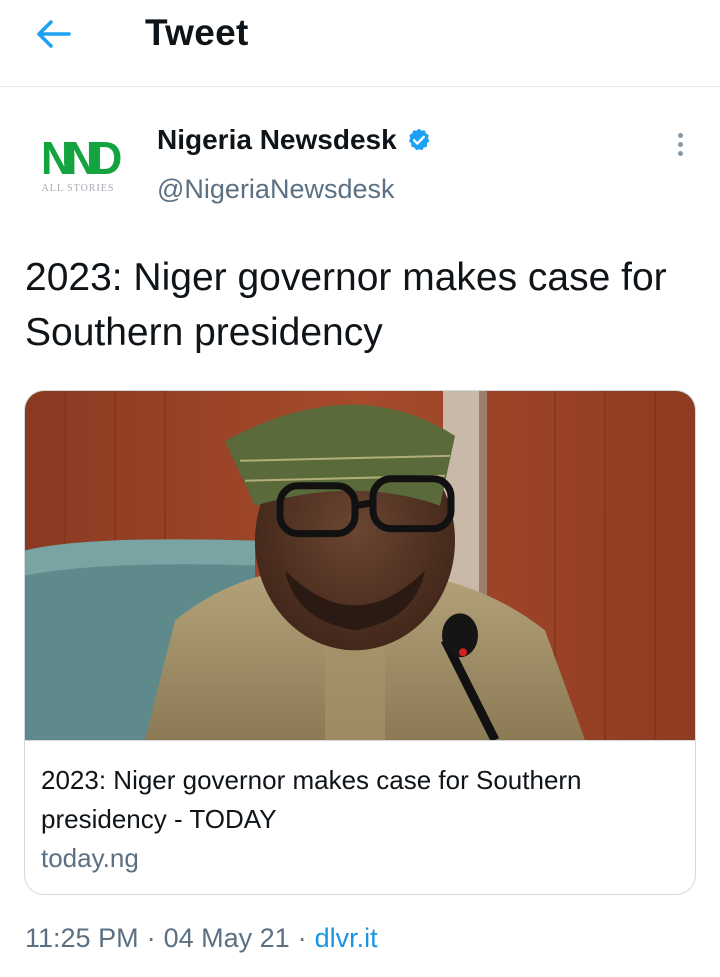  I want to click on verified-badge-icon, so click(419, 140).